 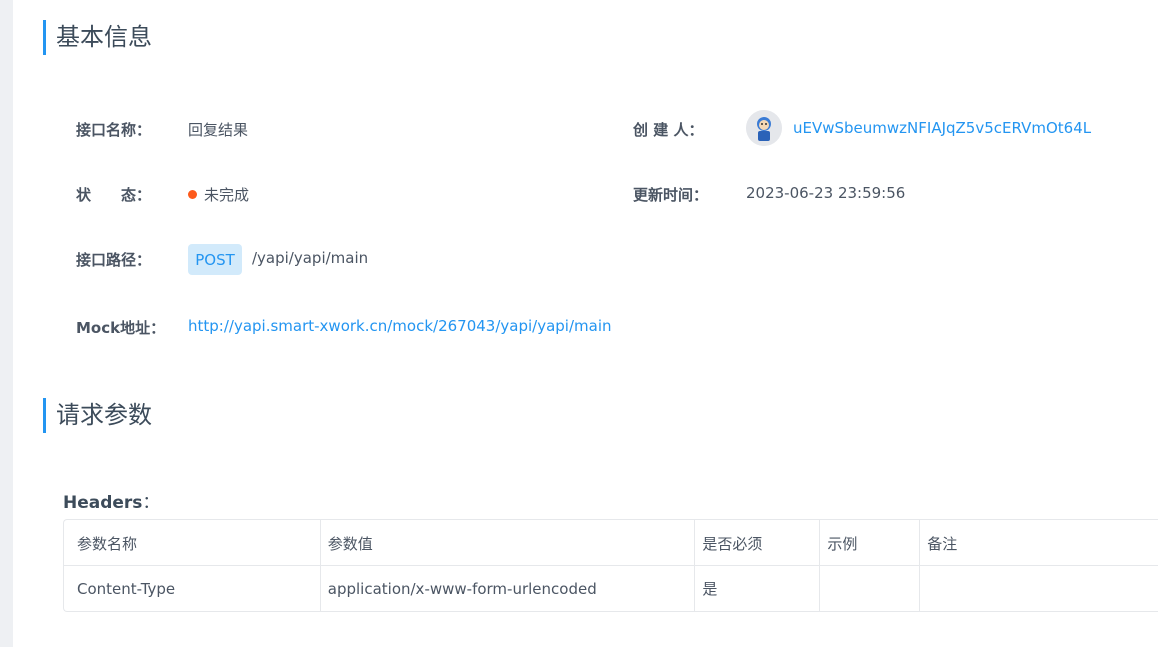 I want to click on headers-title-text: Headers, so click(x=103, y=503).